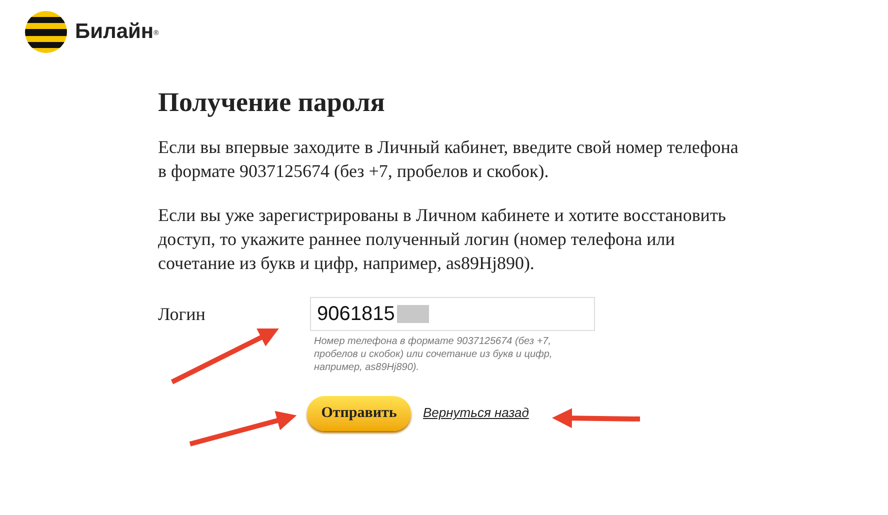  Describe the element at coordinates (452, 313) in the screenshot. I see `input-field: 9061815` at that location.